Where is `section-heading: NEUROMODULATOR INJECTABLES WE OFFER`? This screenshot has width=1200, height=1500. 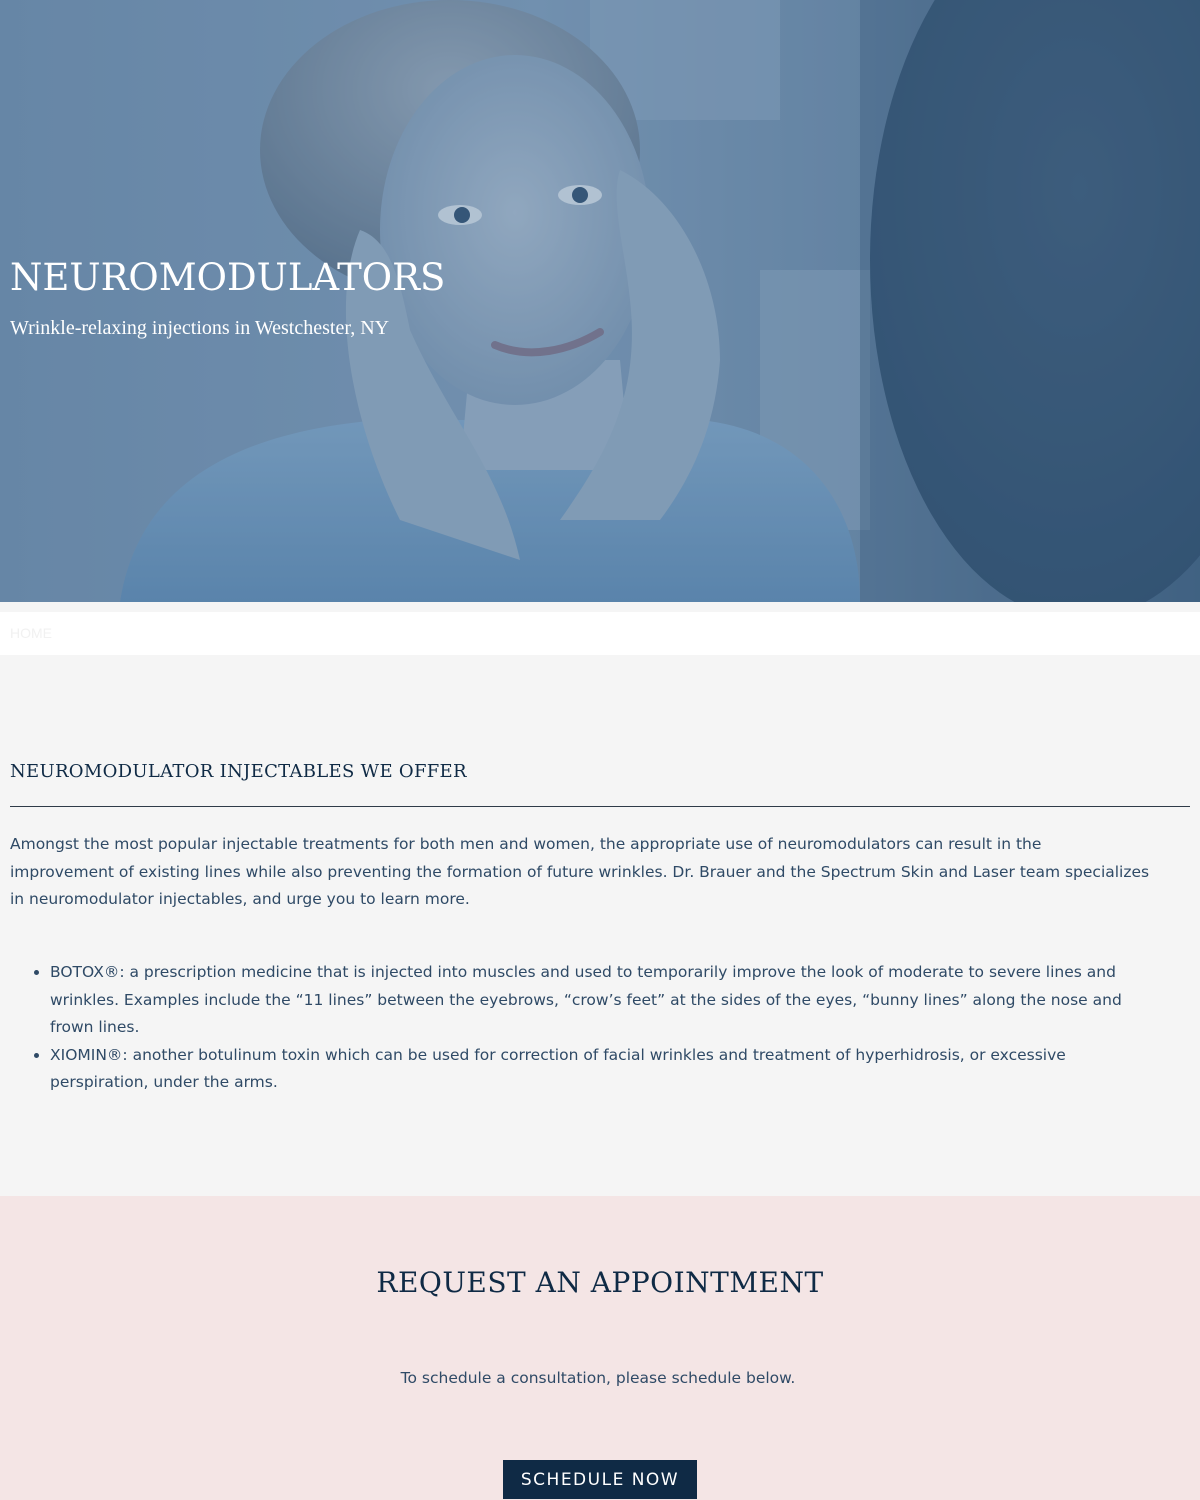
section-heading: NEUROMODULATOR INJECTABLES WE OFFER is located at coordinates (238, 771).